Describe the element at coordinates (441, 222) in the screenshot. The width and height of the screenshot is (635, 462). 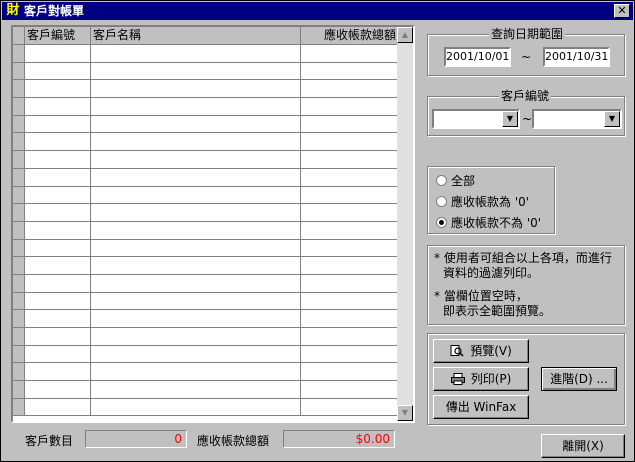
I see `radio-button-selected` at that location.